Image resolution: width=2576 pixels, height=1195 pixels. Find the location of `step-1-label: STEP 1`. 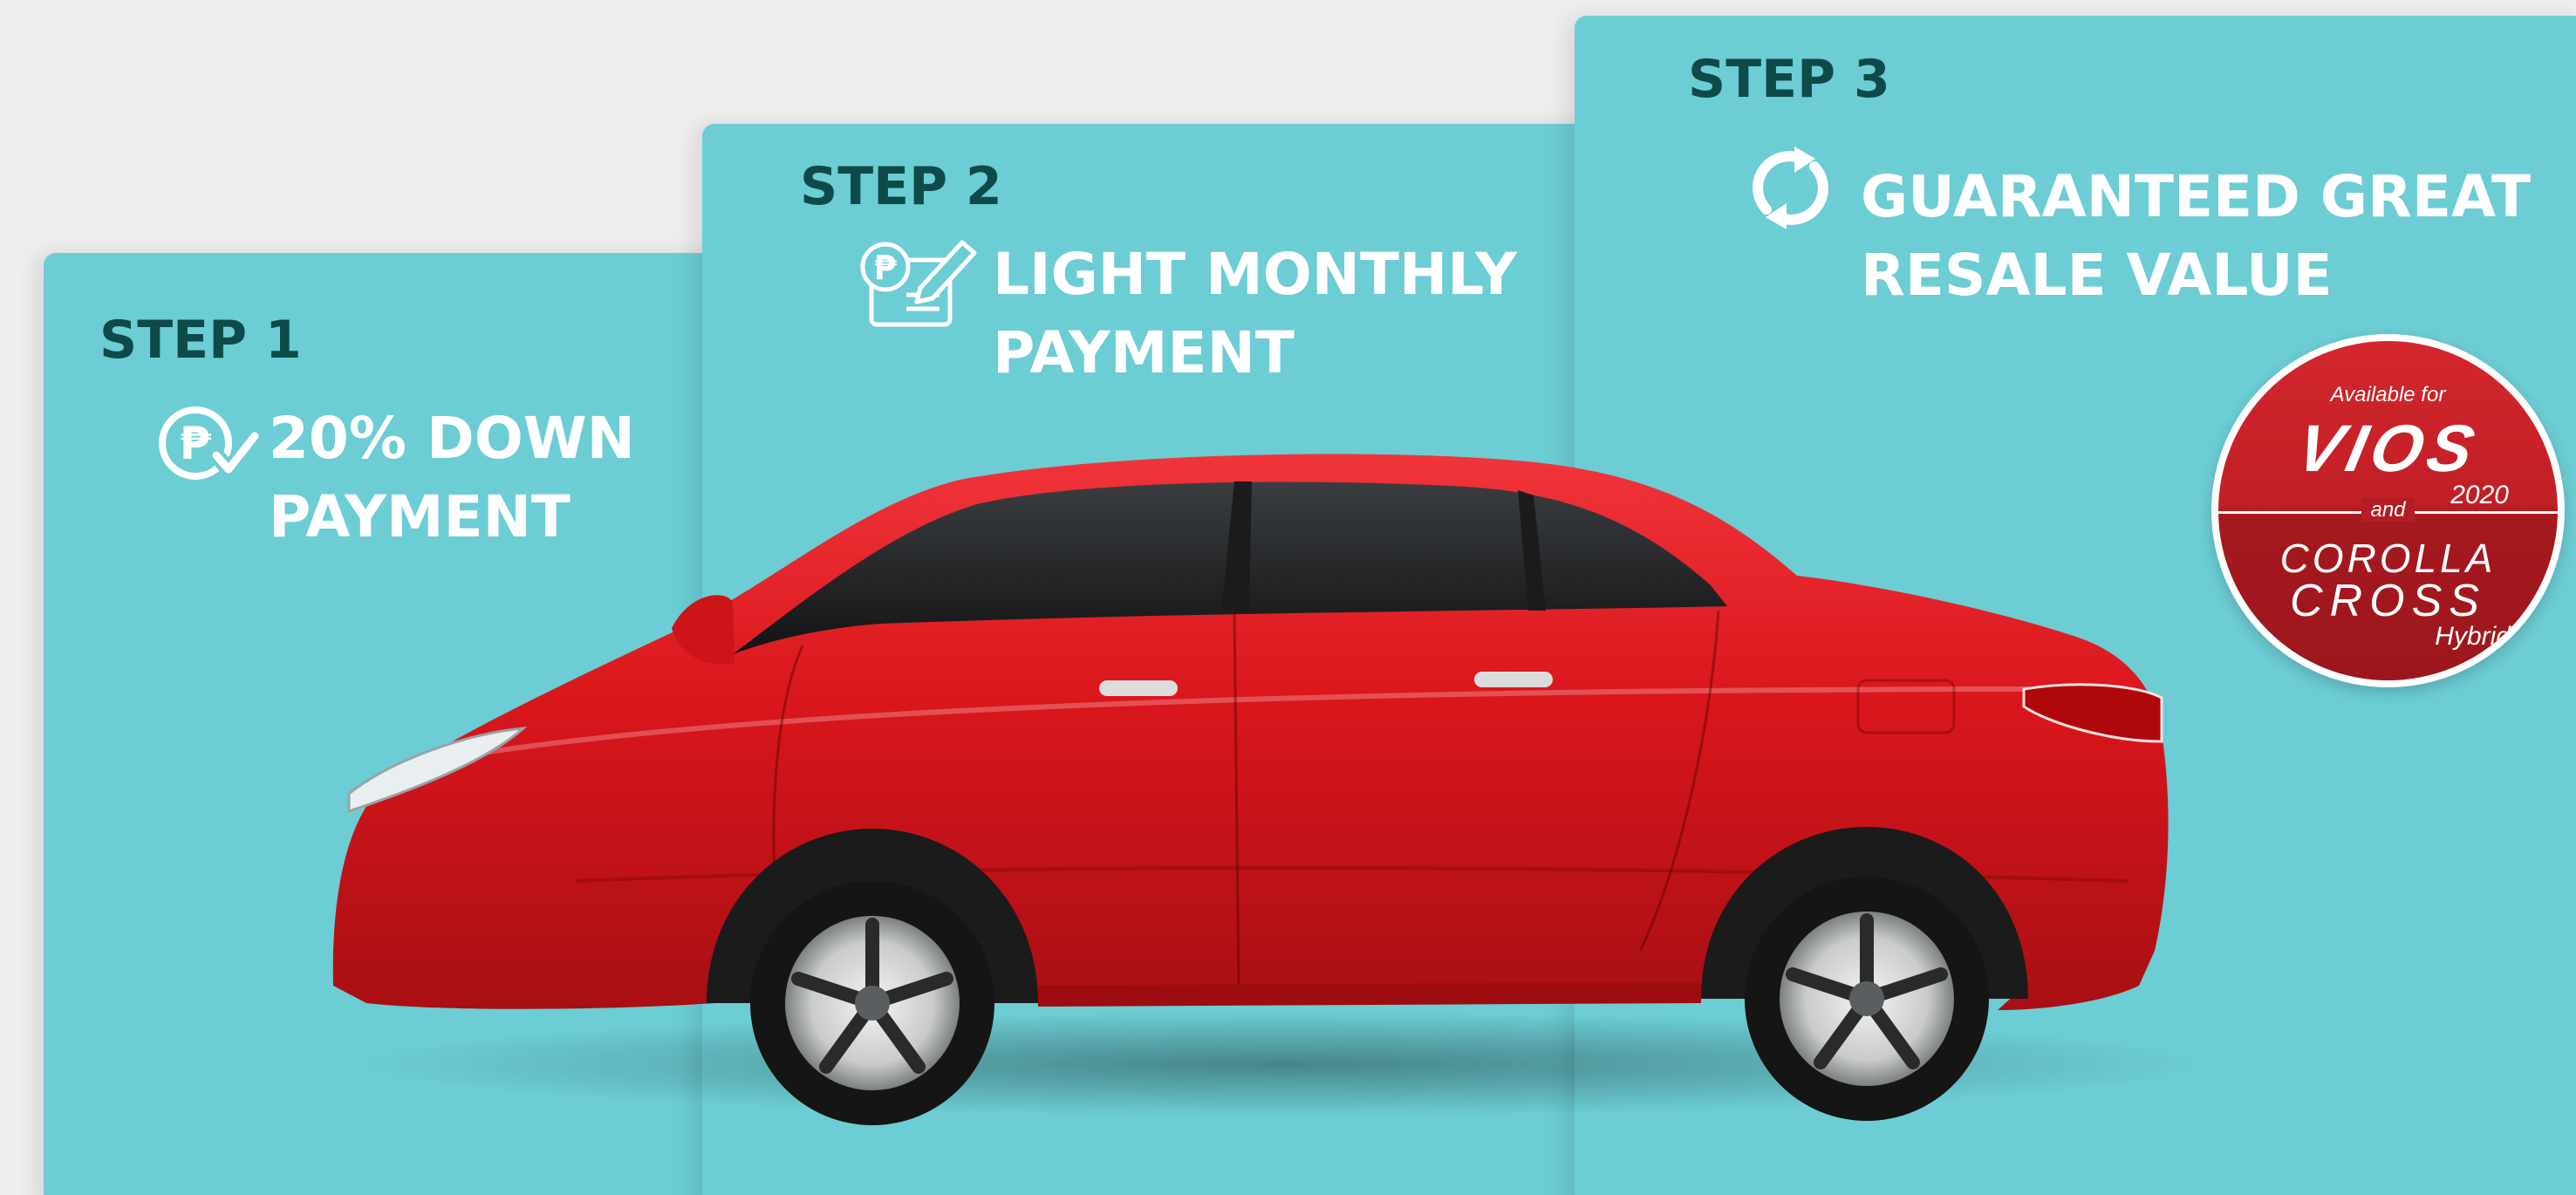

step-1-label: STEP 1 is located at coordinates (200, 340).